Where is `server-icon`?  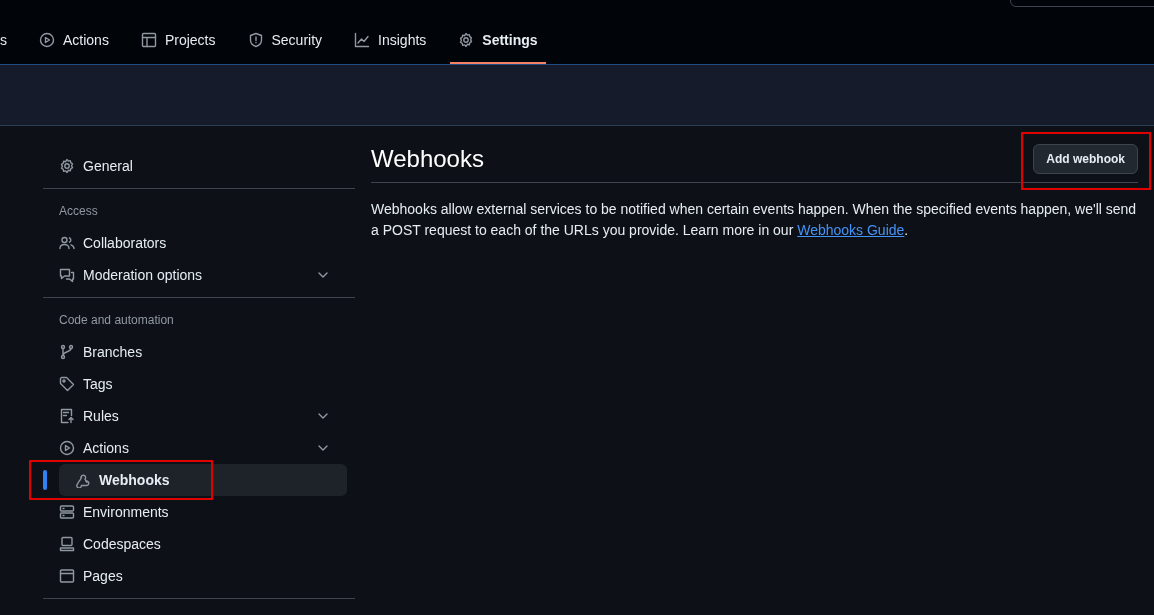 server-icon is located at coordinates (67, 512).